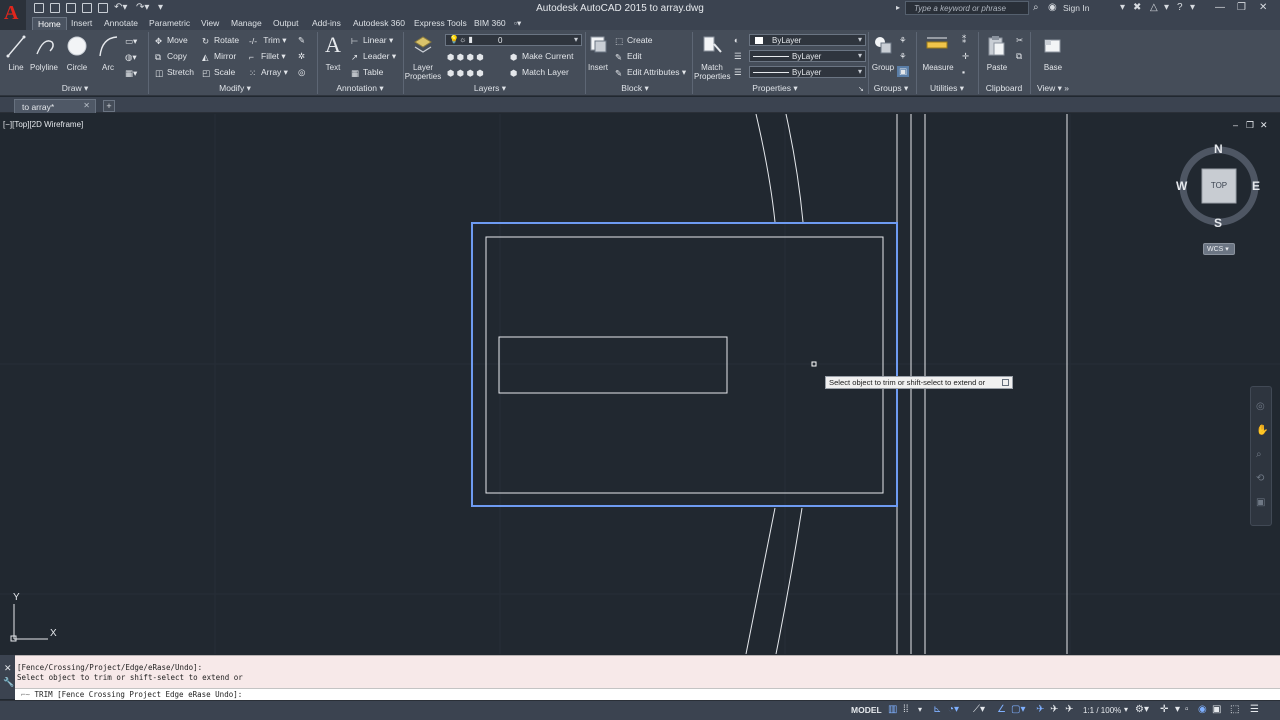 The height and width of the screenshot is (720, 1280). I want to click on annotation-scale-icon: ✈, so click(1069, 709).